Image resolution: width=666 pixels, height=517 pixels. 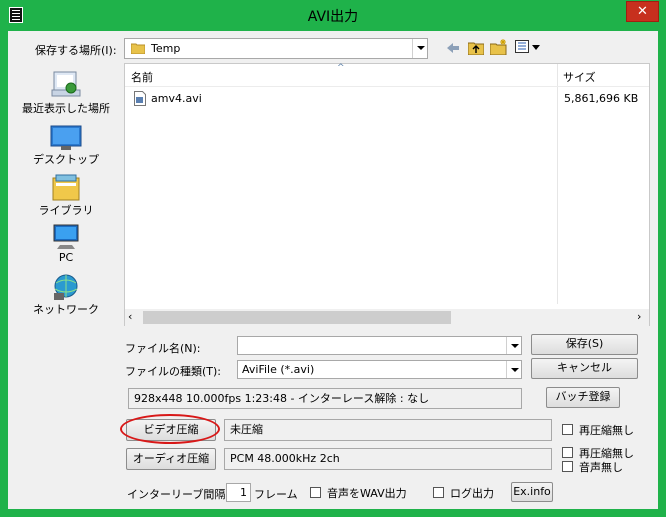 What do you see at coordinates (140, 100) in the screenshot?
I see `avi-file-icon` at bounding box center [140, 100].